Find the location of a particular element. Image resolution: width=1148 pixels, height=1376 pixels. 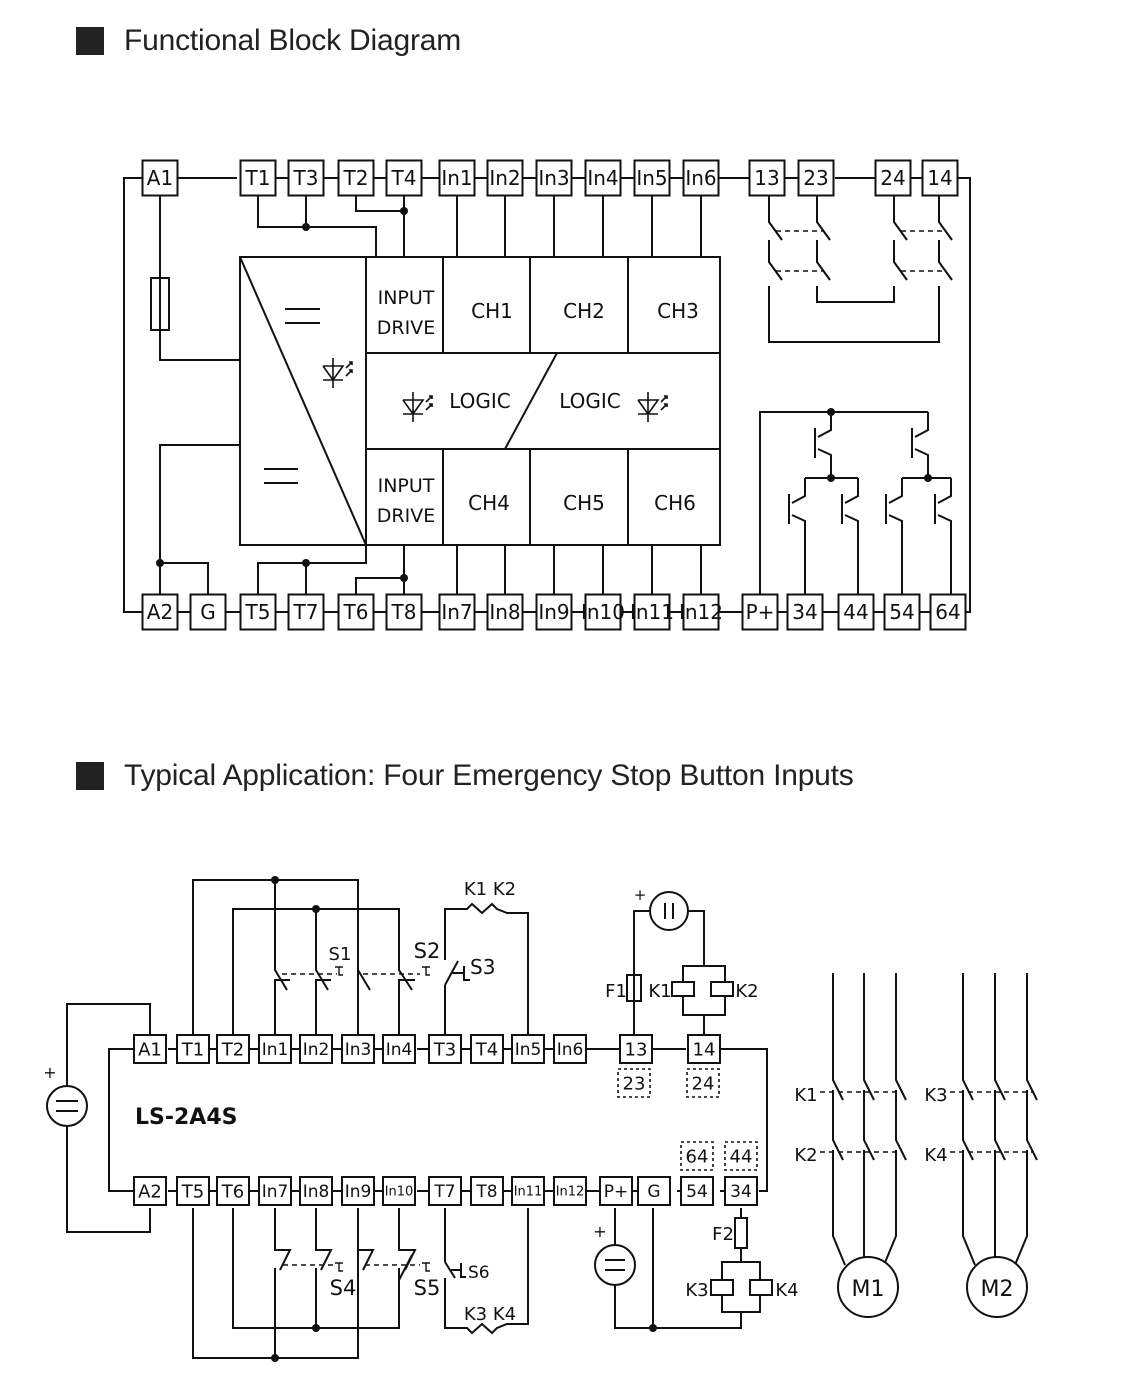

terminal-label: A1 is located at coordinates (150, 1049).